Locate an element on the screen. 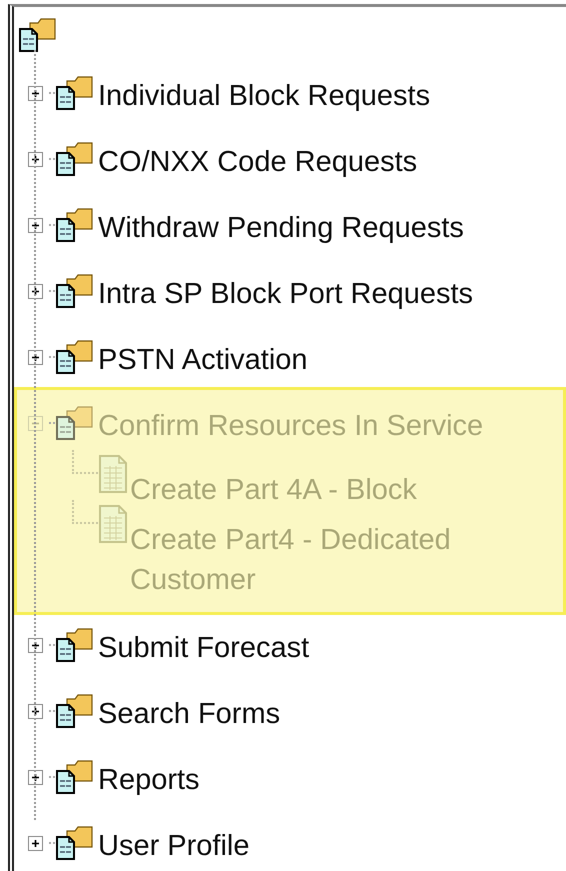 The height and width of the screenshot is (871, 566). tree-item-label: Intra SP Block Port Requests is located at coordinates (286, 294).